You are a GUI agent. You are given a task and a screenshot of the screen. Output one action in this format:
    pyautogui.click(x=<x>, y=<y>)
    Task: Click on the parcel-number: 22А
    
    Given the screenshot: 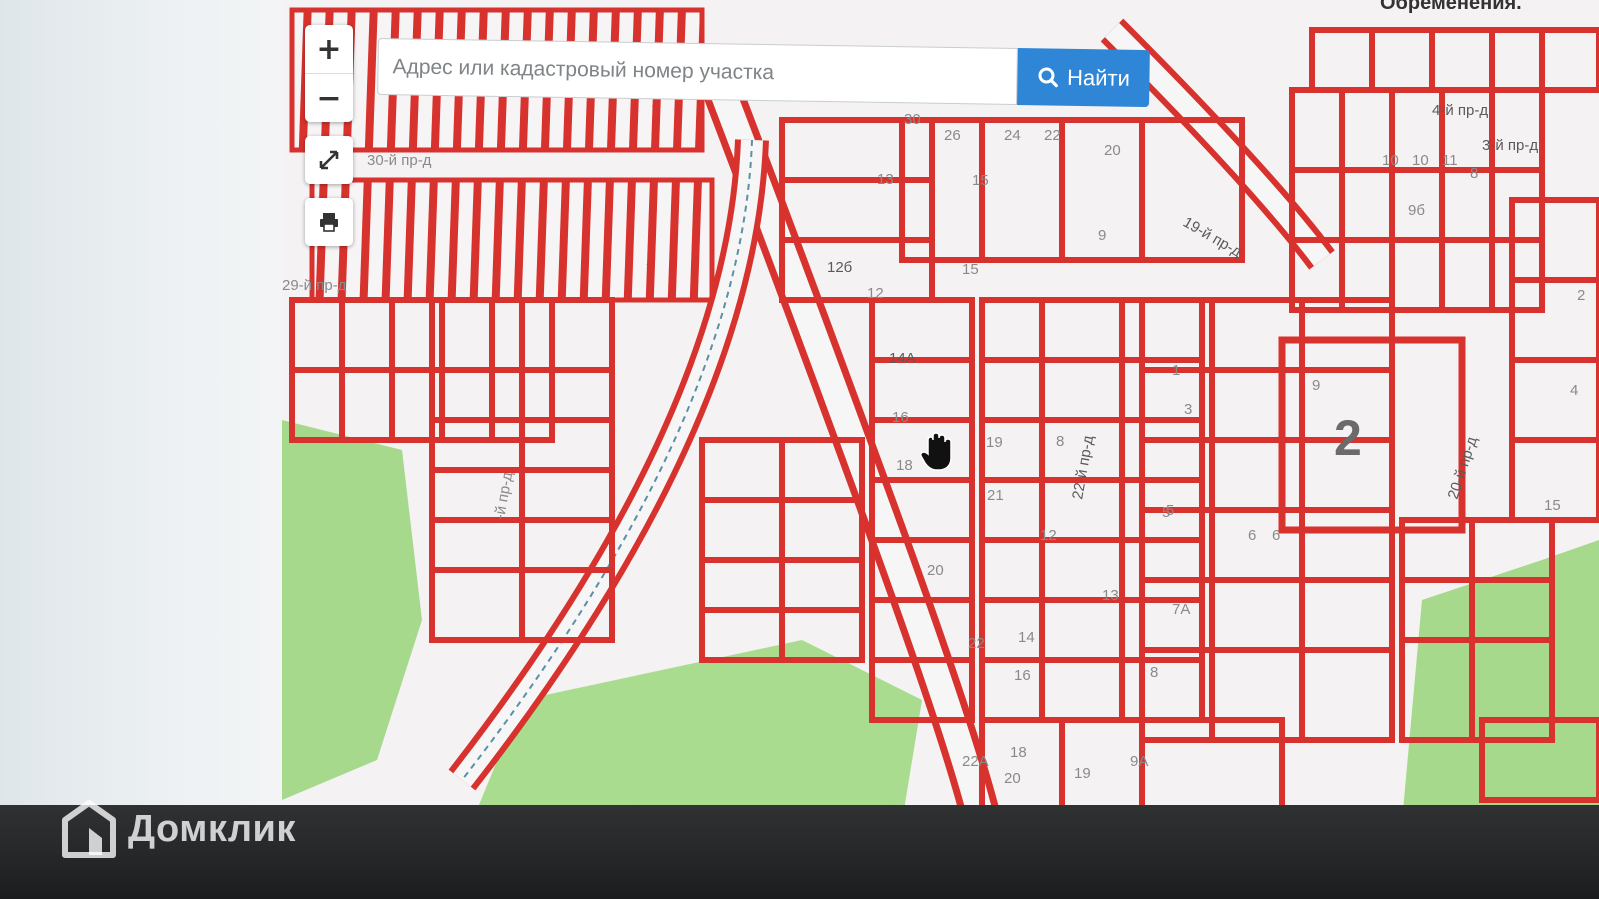 What is the action you would take?
    pyautogui.click(x=975, y=761)
    